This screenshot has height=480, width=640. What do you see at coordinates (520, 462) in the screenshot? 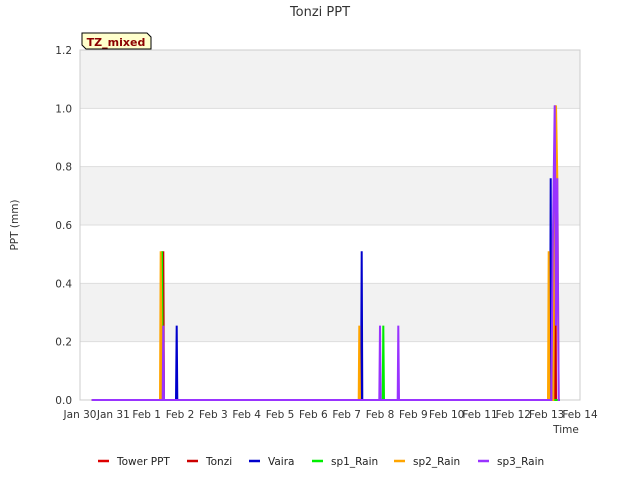
I see `legend-label: sp3_Rain` at bounding box center [520, 462].